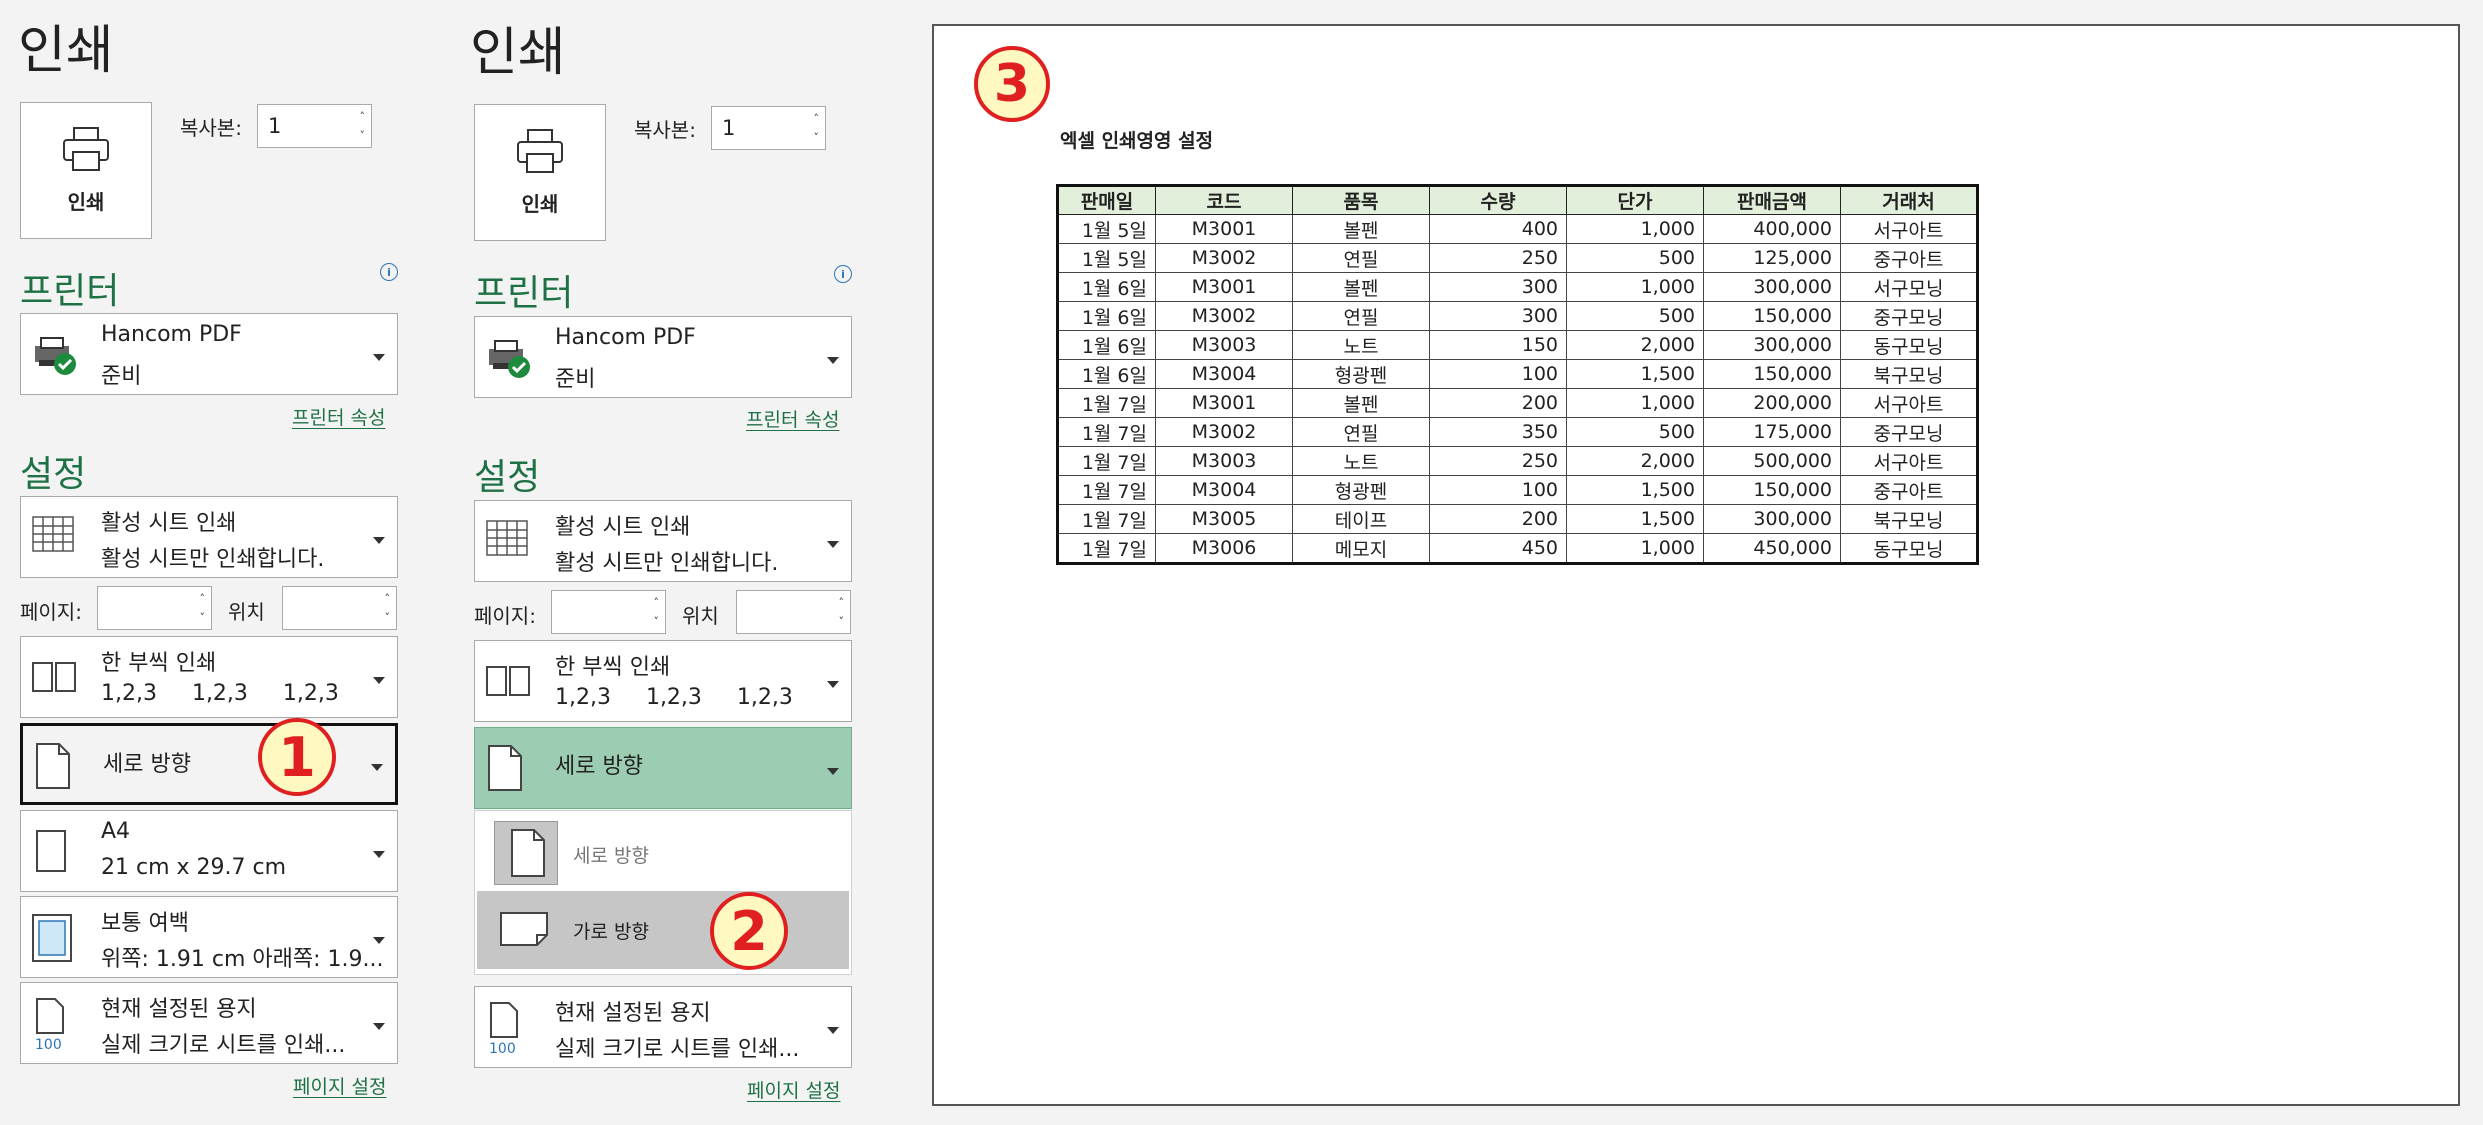 The height and width of the screenshot is (1125, 2483). I want to click on table-row: 1월 5일 M3001 볼펜 400 1,000 400,000 서구아트, so click(1517, 229).